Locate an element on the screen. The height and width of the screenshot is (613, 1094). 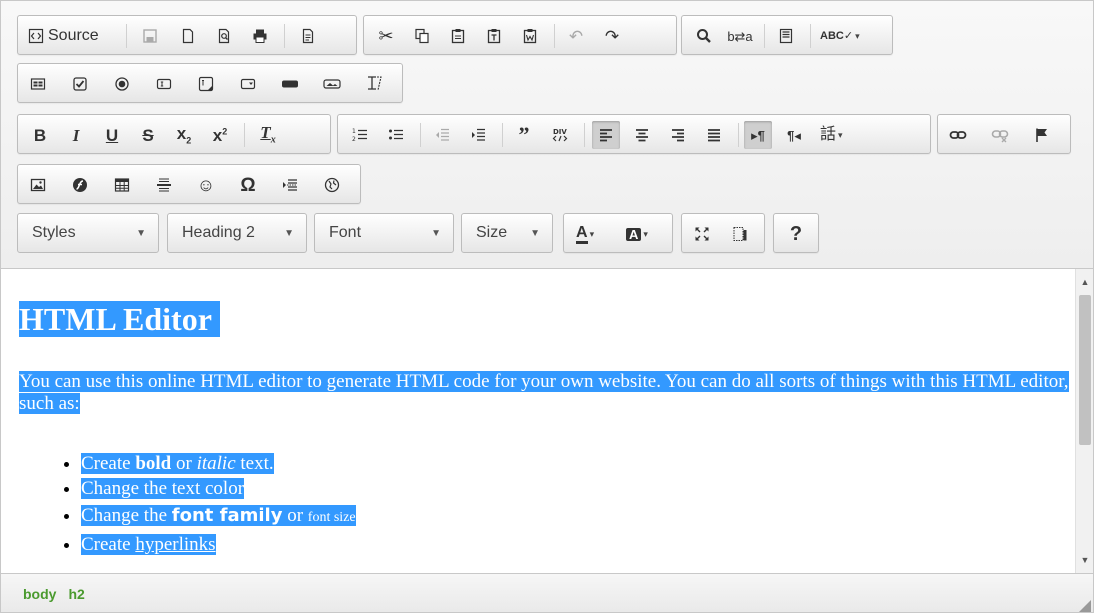
checkbox-button is located at coordinates (80, 84).